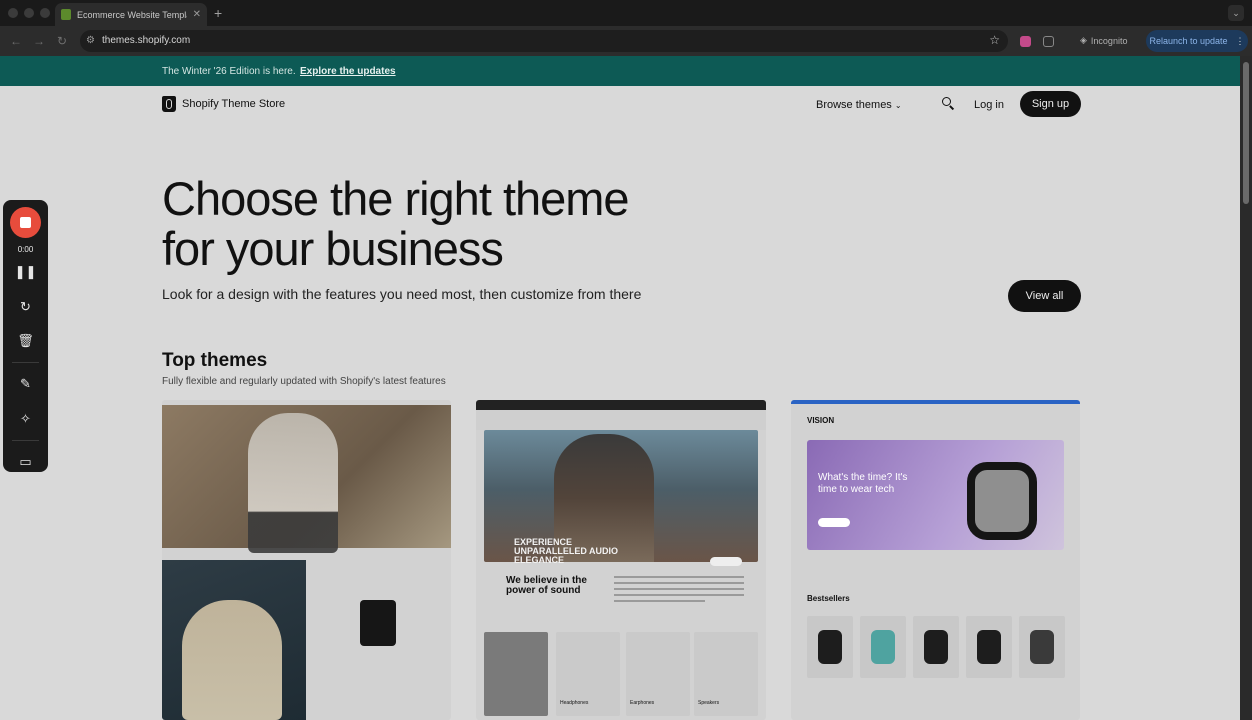  Describe the element at coordinates (566, 551) in the screenshot. I see `audio-headline: EXPERIENCE UNPARALLELED AUDIO ELEGANCE` at that location.